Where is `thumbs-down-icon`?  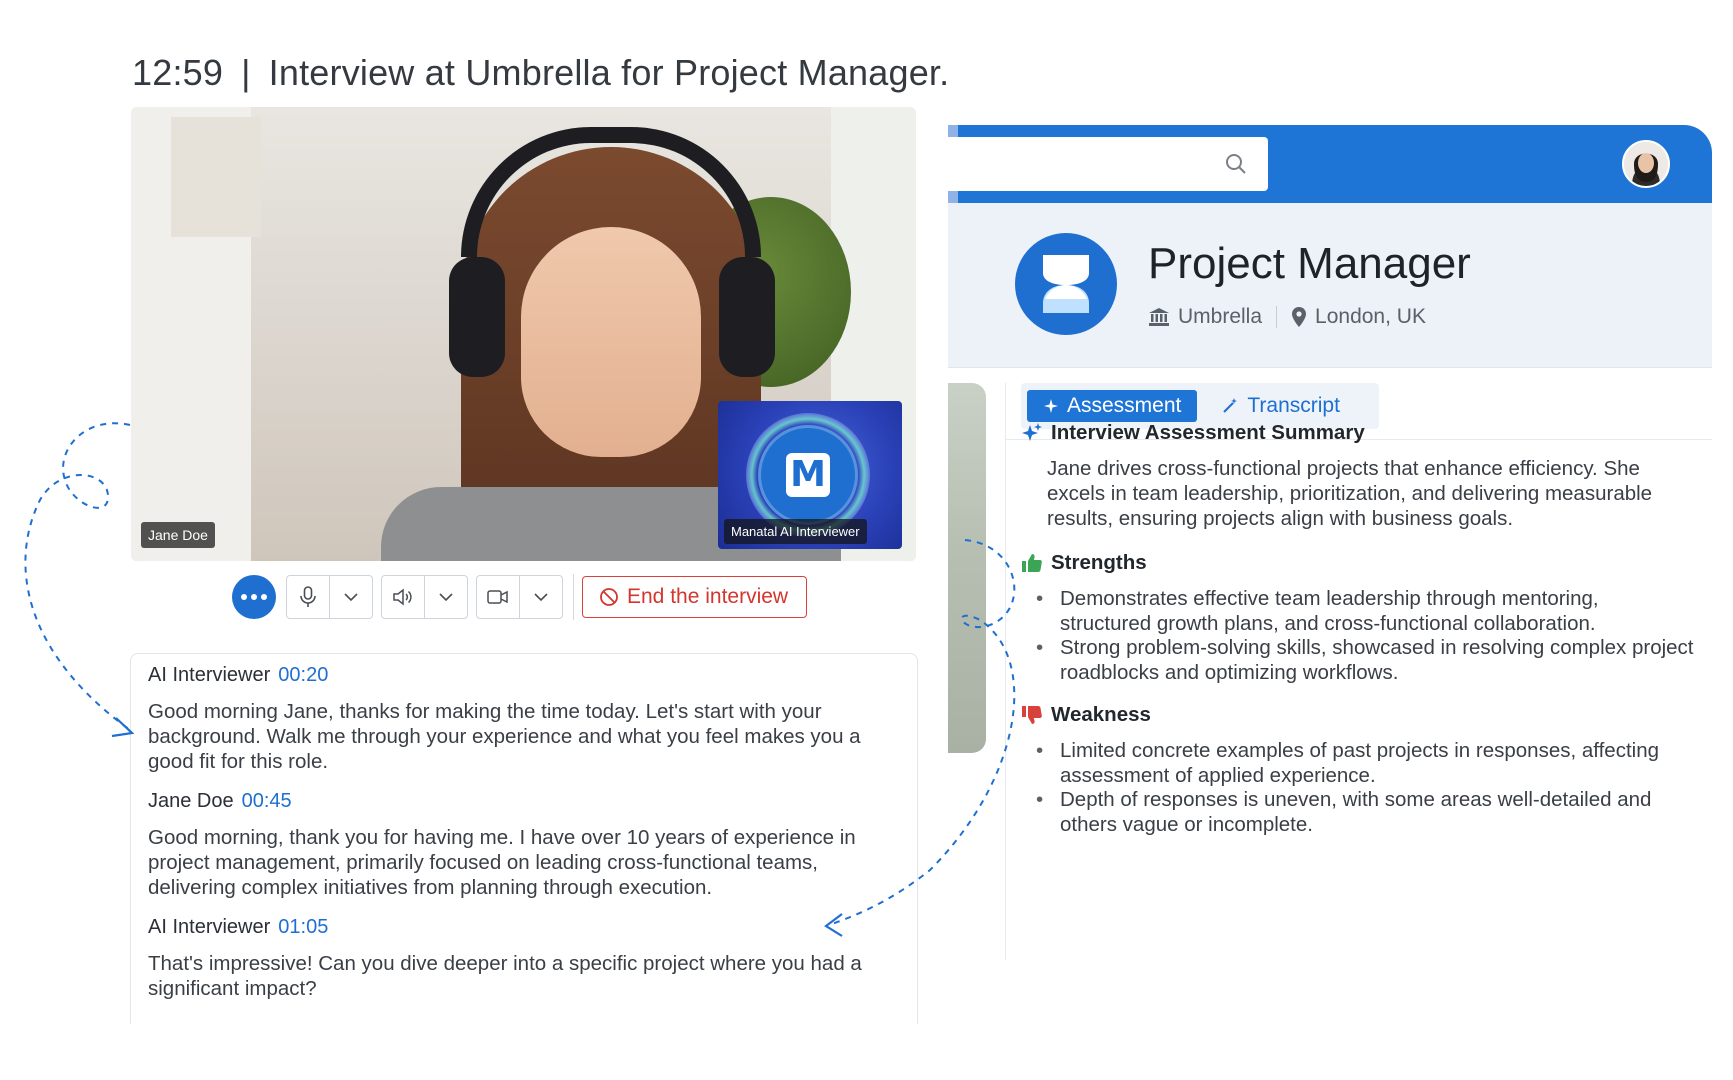
thumbs-down-icon is located at coordinates (1032, 715).